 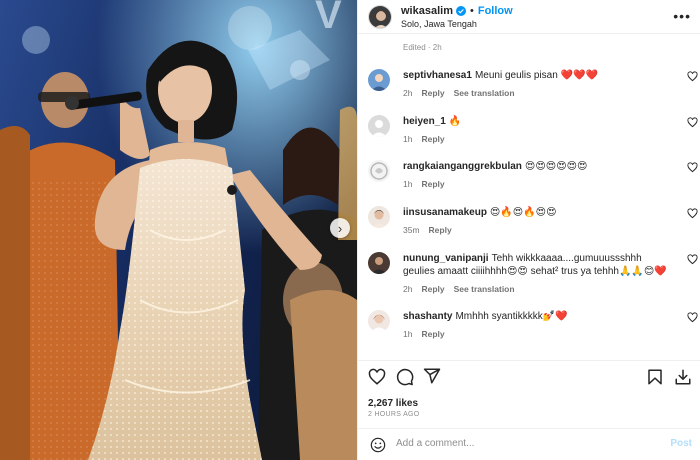 I want to click on like-count: 2,267 likes, so click(x=393, y=403).